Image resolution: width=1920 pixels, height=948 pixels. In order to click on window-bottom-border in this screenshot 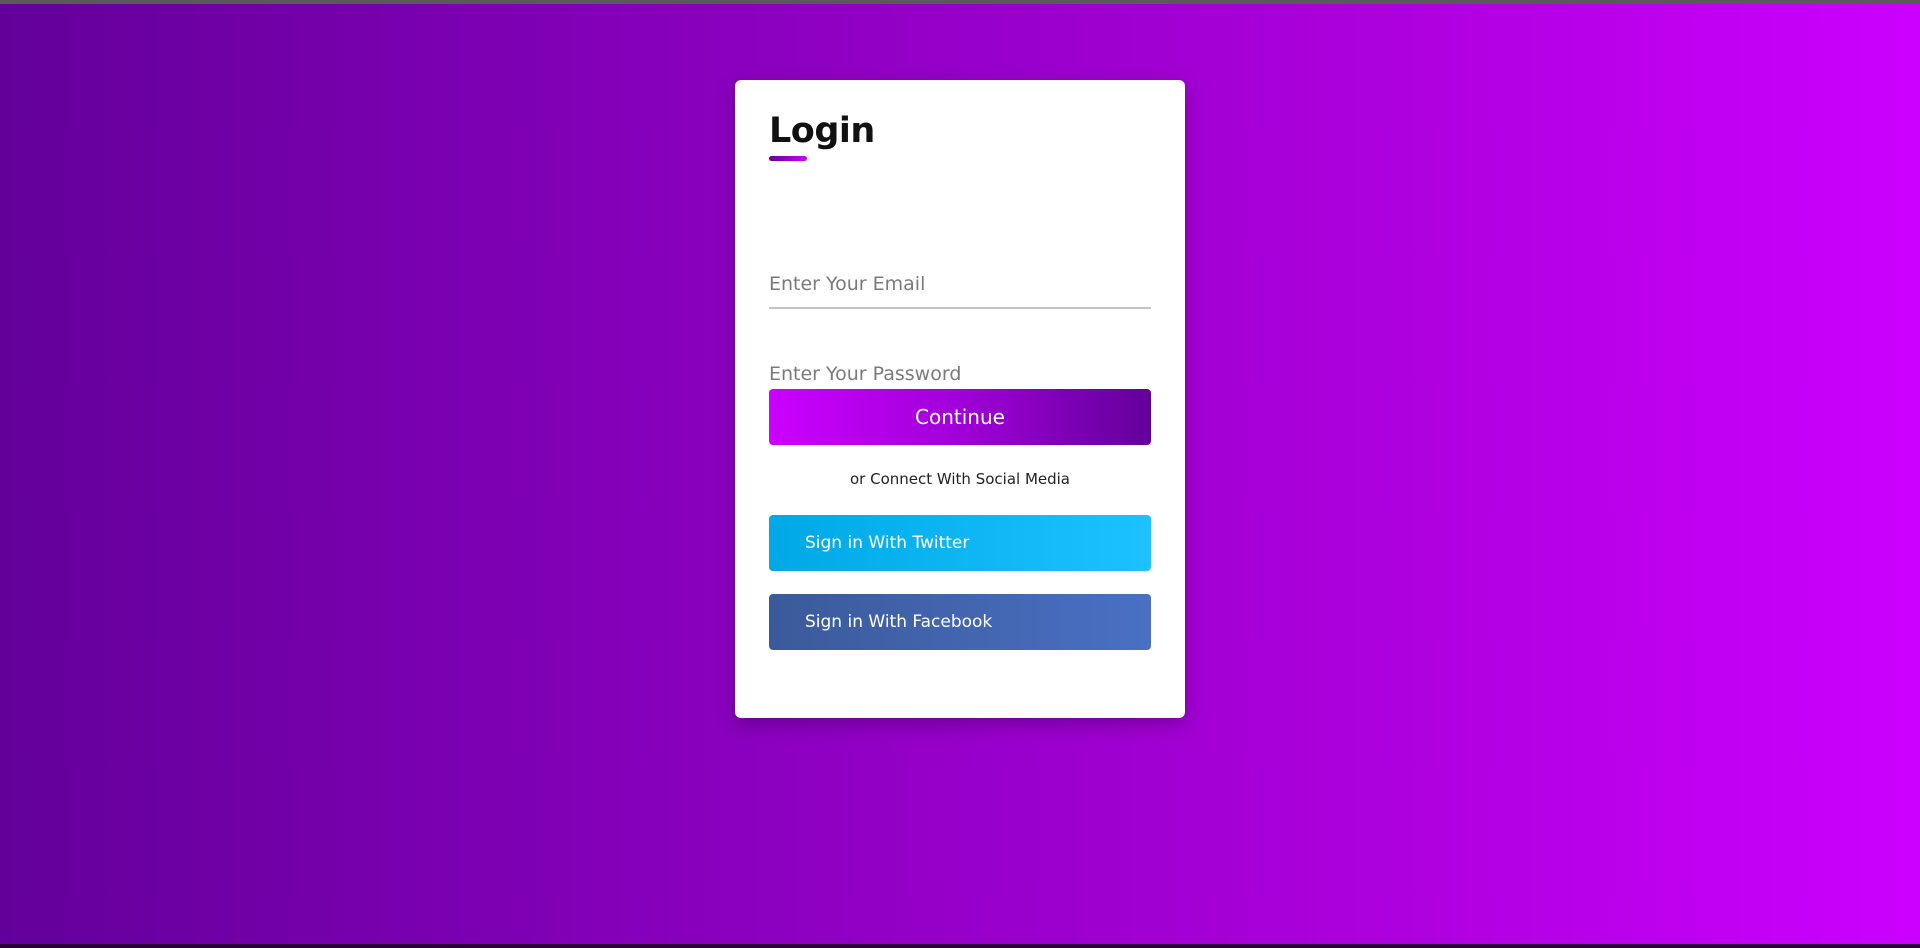, I will do `click(960, 946)`.